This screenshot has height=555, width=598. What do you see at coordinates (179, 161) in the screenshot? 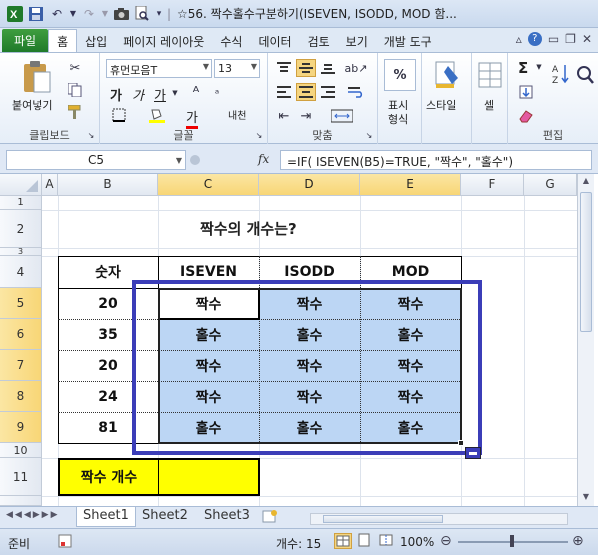
I see `name-box-dropdown-icon: ▼` at bounding box center [179, 161].